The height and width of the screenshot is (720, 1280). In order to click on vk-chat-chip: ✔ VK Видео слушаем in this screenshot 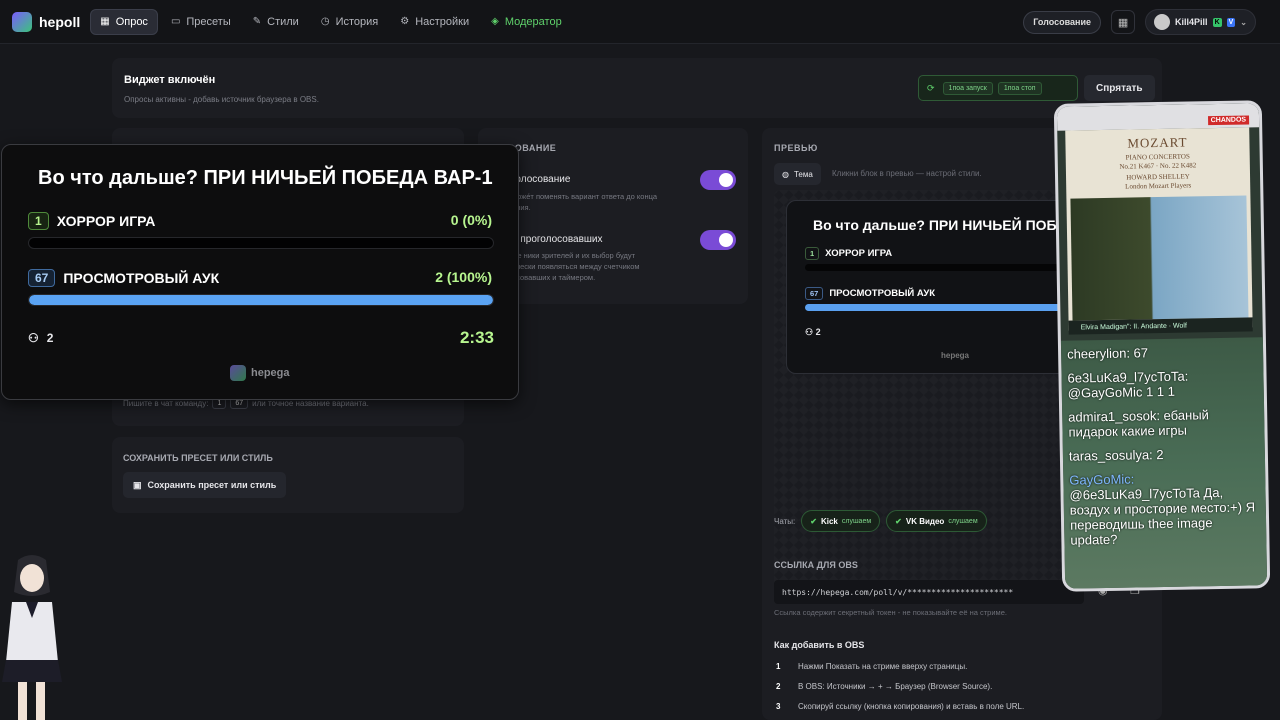, I will do `click(936, 521)`.